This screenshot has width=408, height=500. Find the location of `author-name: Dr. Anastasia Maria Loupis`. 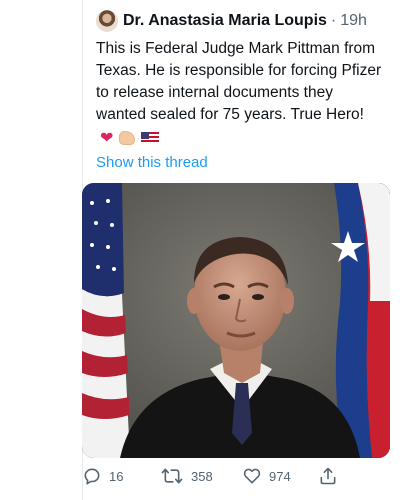

author-name: Dr. Anastasia Maria Loupis is located at coordinates (225, 21).